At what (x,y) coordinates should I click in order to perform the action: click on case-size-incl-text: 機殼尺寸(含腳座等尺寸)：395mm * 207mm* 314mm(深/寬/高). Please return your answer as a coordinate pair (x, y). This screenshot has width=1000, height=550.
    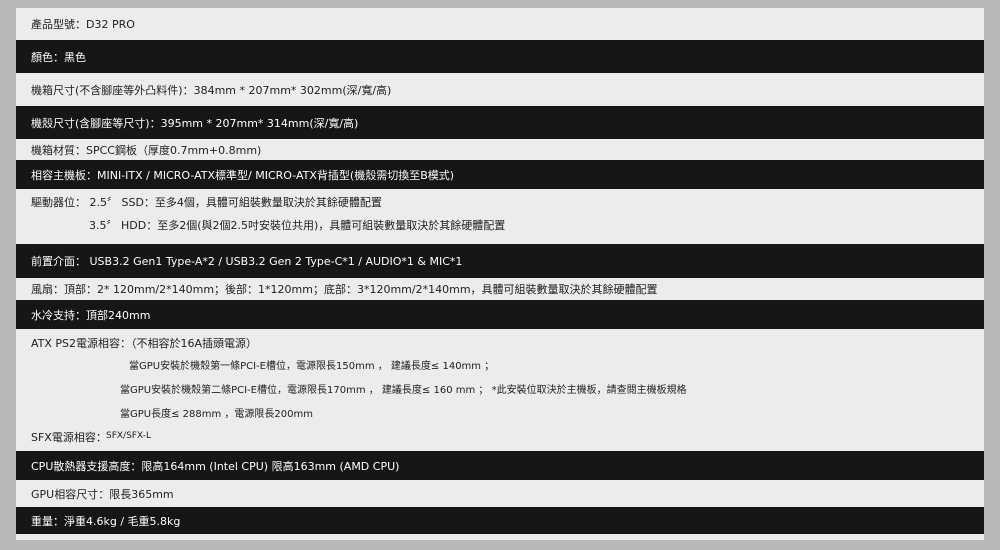
    Looking at the image, I should click on (195, 123).